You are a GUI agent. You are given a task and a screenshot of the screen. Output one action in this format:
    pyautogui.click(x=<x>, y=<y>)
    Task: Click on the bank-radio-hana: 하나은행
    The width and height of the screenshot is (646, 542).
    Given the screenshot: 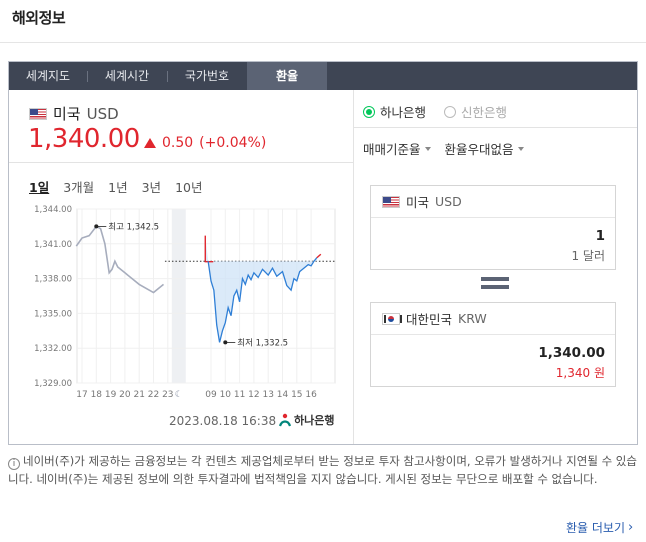 What is the action you would take?
    pyautogui.click(x=394, y=111)
    